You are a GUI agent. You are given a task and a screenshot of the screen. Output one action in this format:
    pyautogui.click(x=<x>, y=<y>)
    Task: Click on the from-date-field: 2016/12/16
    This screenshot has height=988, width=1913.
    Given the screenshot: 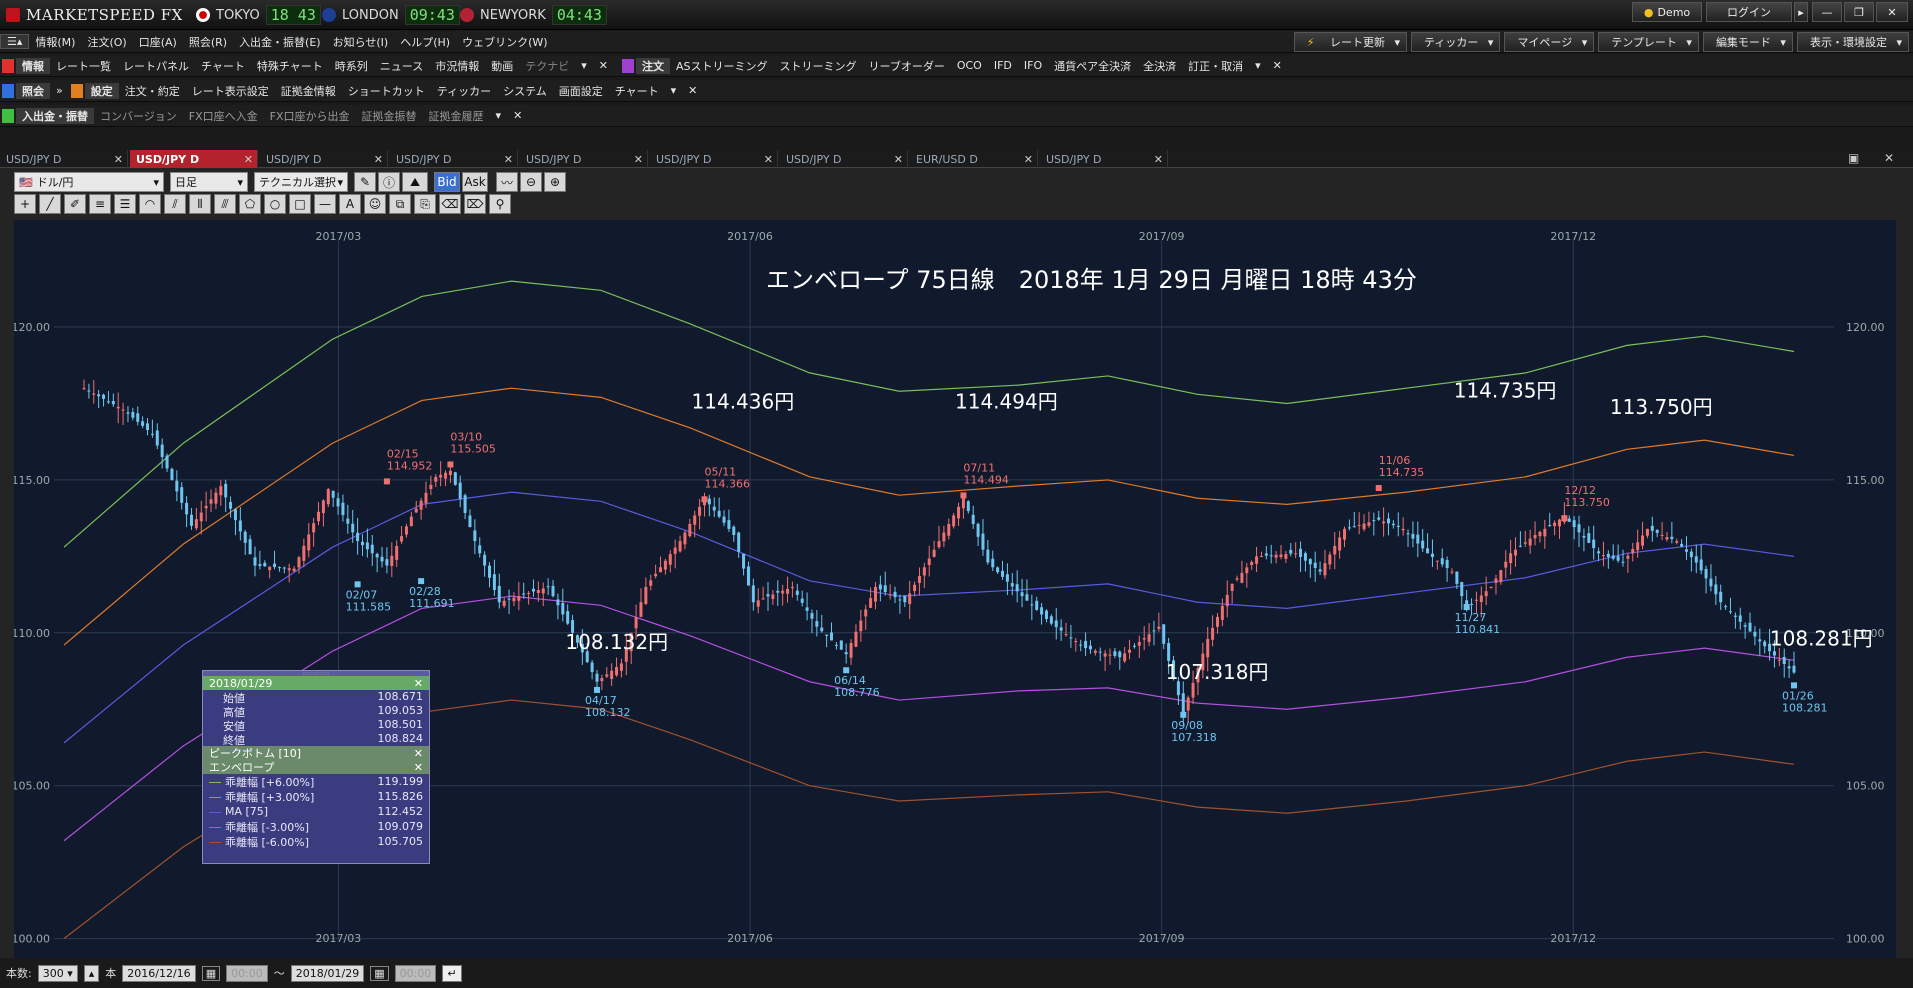 What is the action you would take?
    pyautogui.click(x=159, y=973)
    